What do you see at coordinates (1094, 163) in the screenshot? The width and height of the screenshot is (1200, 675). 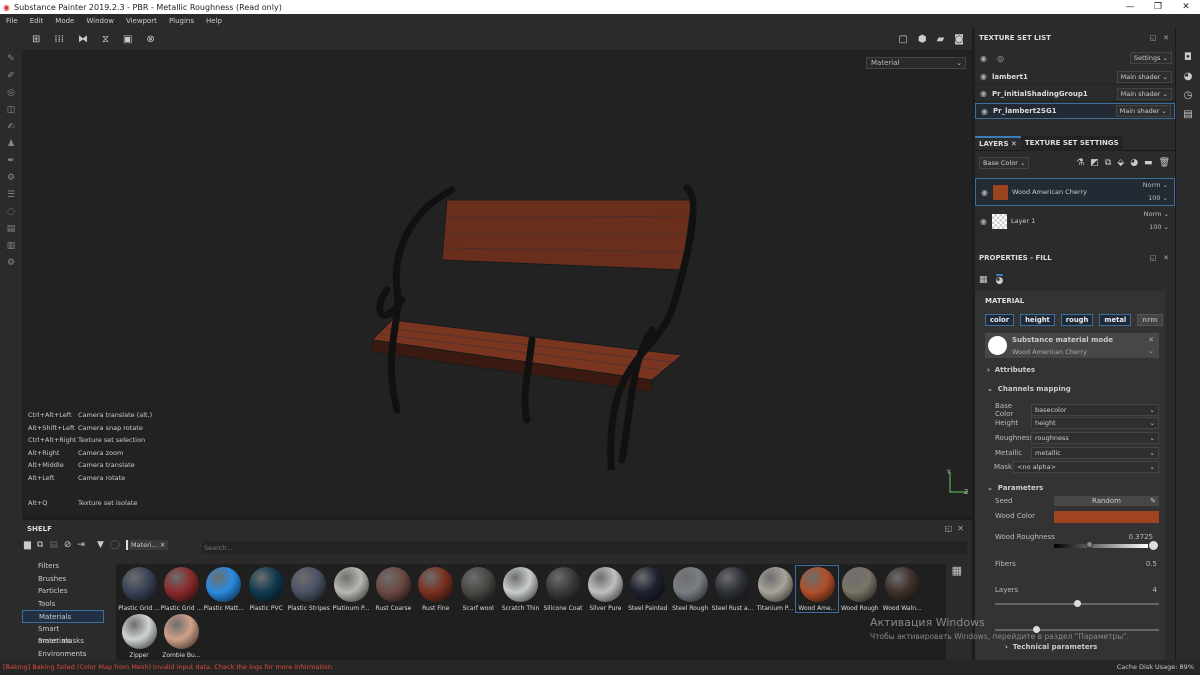 I see `add-mask-icon: ◩` at bounding box center [1094, 163].